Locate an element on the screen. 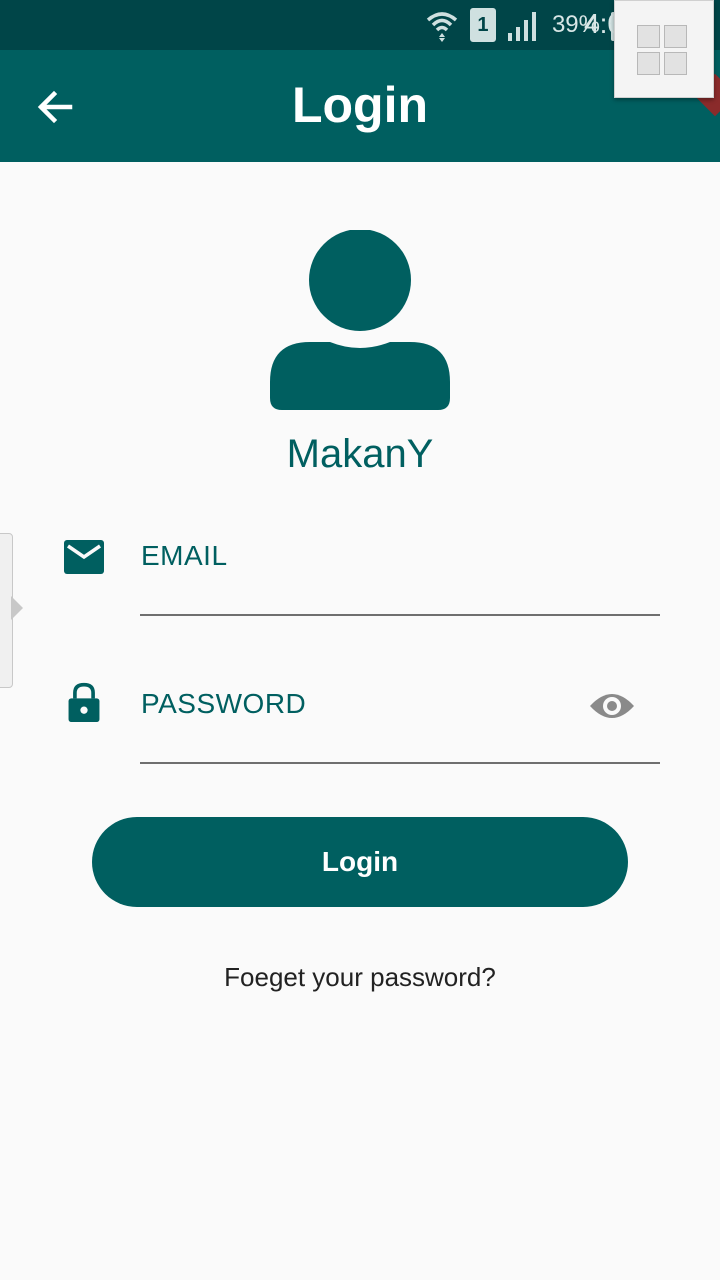 The image size is (720, 1280). app-bar: Login is located at coordinates (360, 106).